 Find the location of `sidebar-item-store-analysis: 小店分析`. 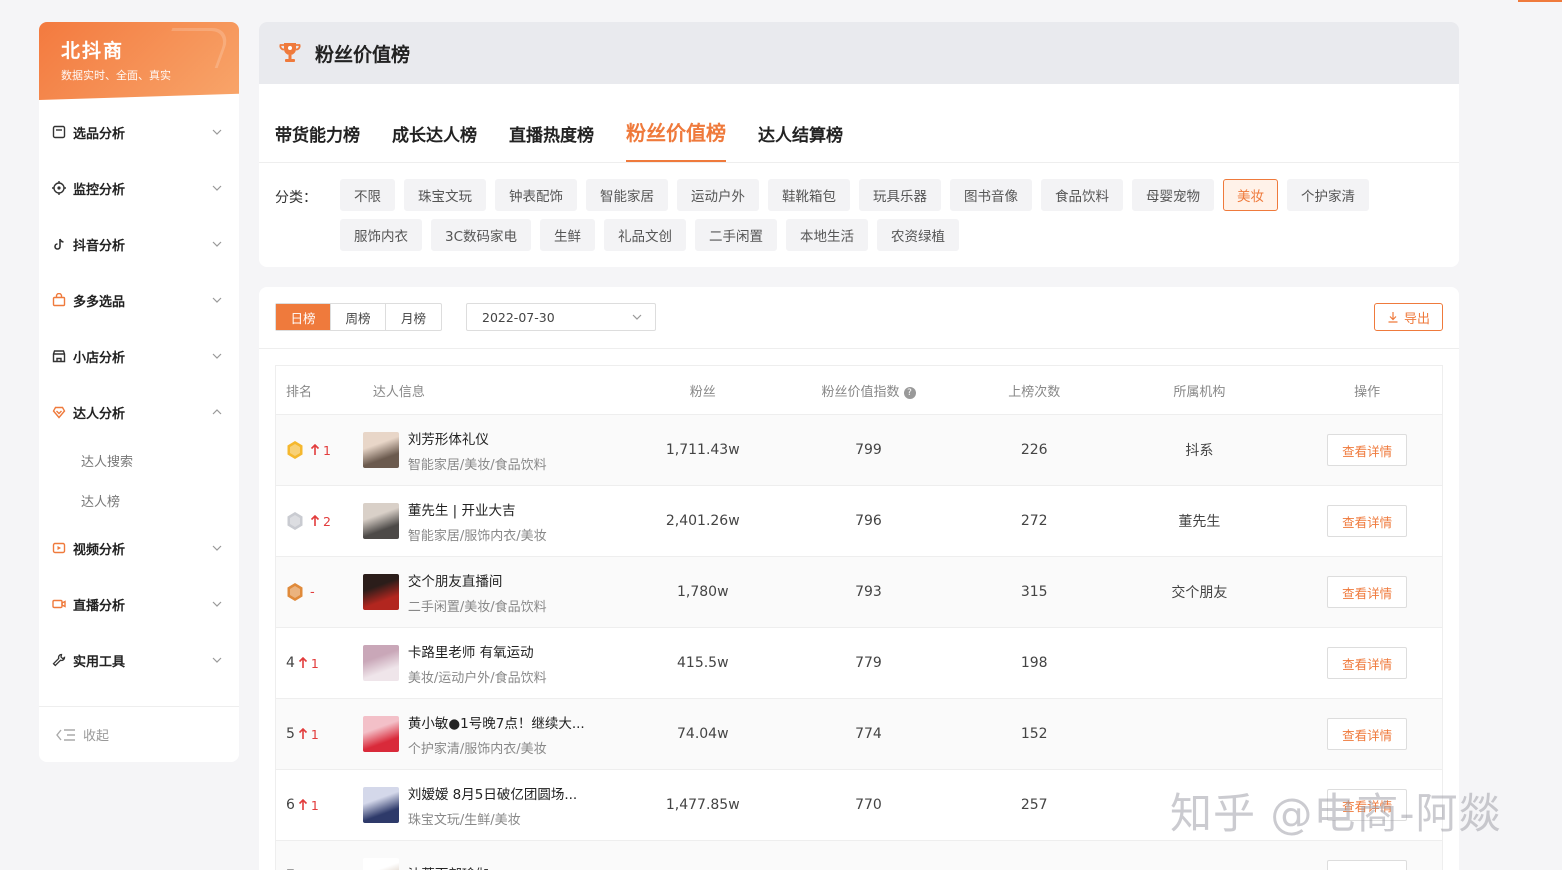

sidebar-item-store-analysis: 小店分析 is located at coordinates (139, 356).